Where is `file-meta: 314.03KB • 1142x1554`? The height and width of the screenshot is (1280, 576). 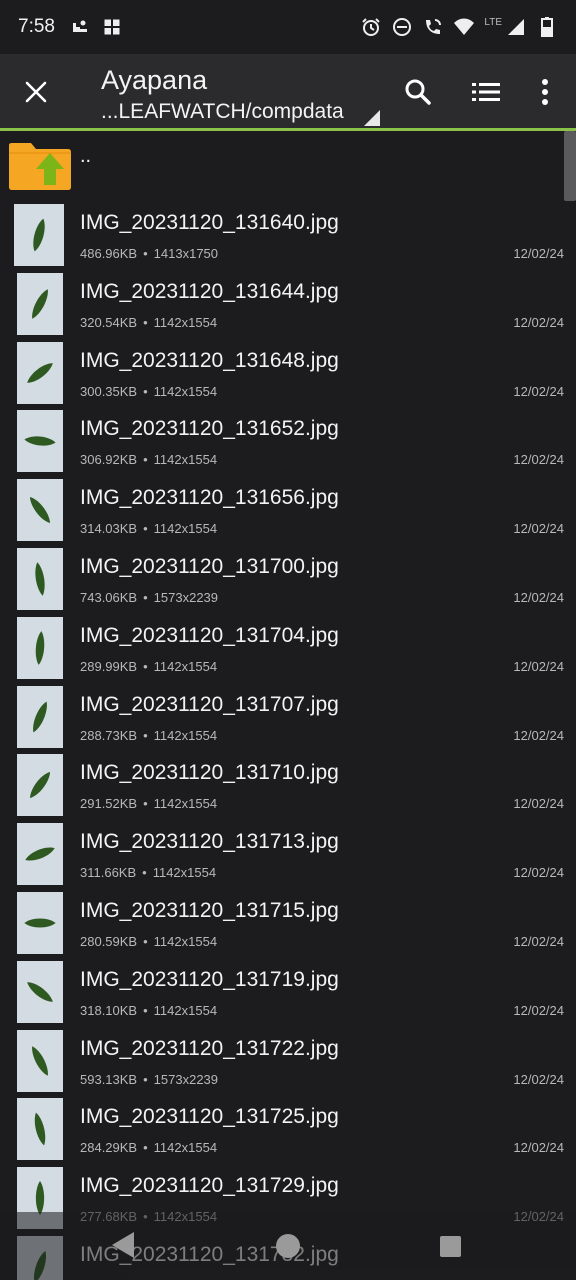 file-meta: 314.03KB • 1142x1554 is located at coordinates (148, 528).